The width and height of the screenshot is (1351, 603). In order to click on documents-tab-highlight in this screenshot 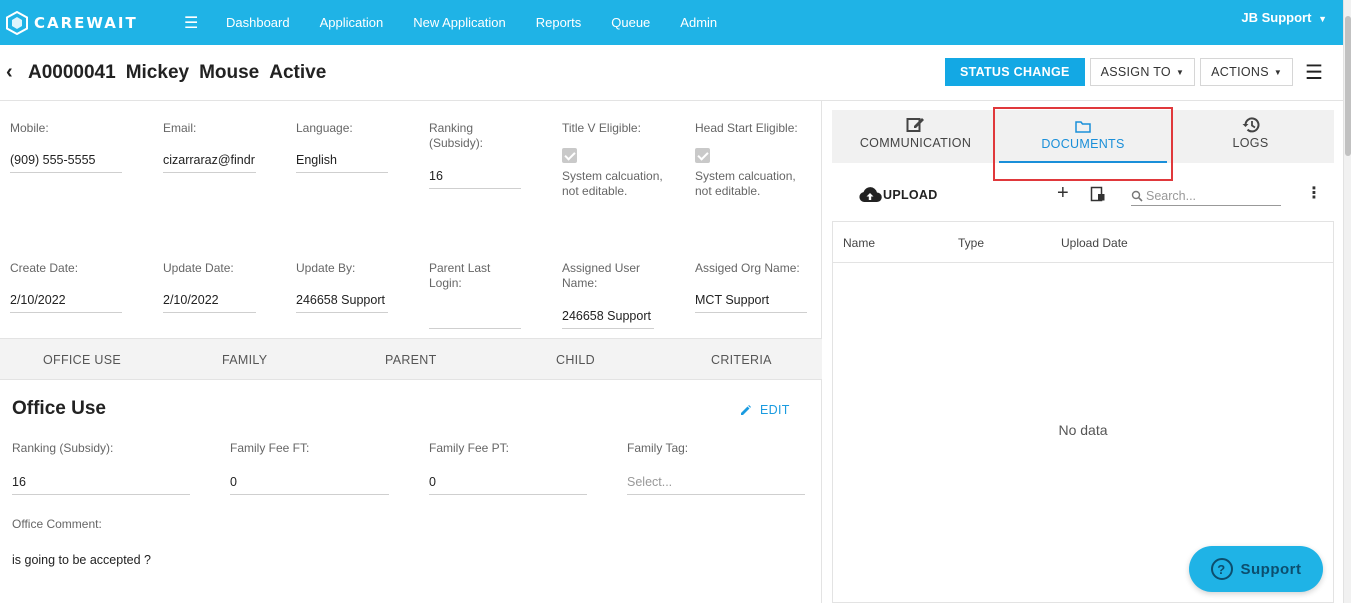, I will do `click(1083, 144)`.